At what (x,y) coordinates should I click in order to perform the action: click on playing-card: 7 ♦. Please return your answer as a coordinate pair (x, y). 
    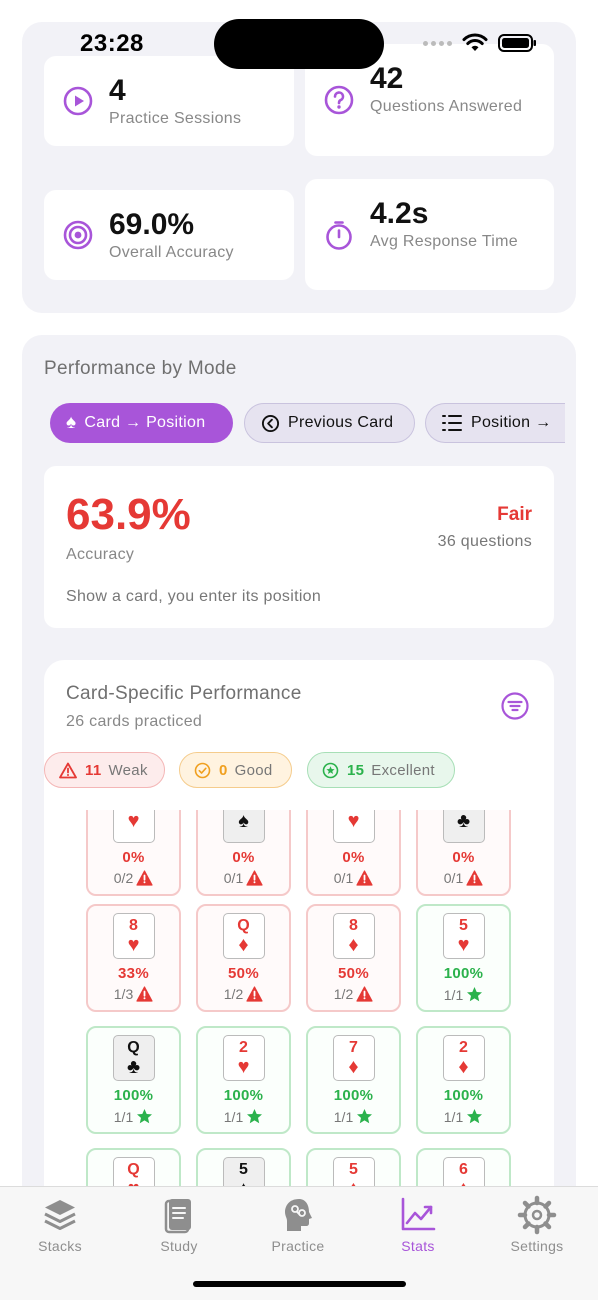
    Looking at the image, I should click on (353, 1058).